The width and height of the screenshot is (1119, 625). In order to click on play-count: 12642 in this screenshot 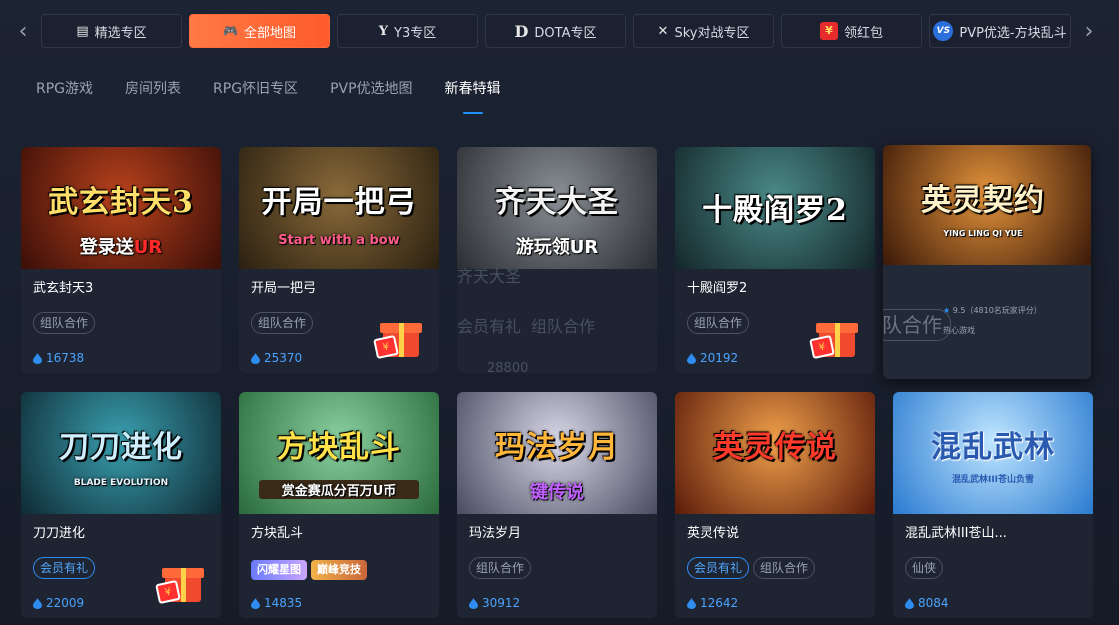, I will do `click(712, 603)`.